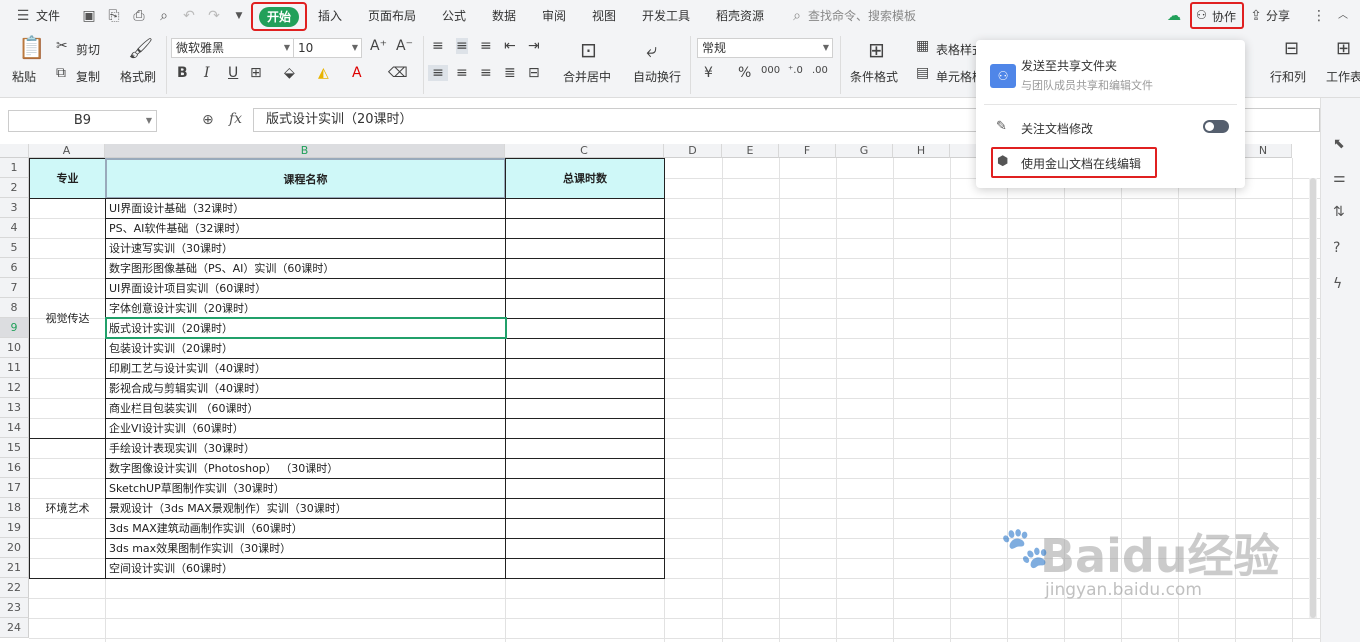 This screenshot has width=1360, height=642. I want to click on increase-decimal-icon: ⁺.0, so click(795, 70).